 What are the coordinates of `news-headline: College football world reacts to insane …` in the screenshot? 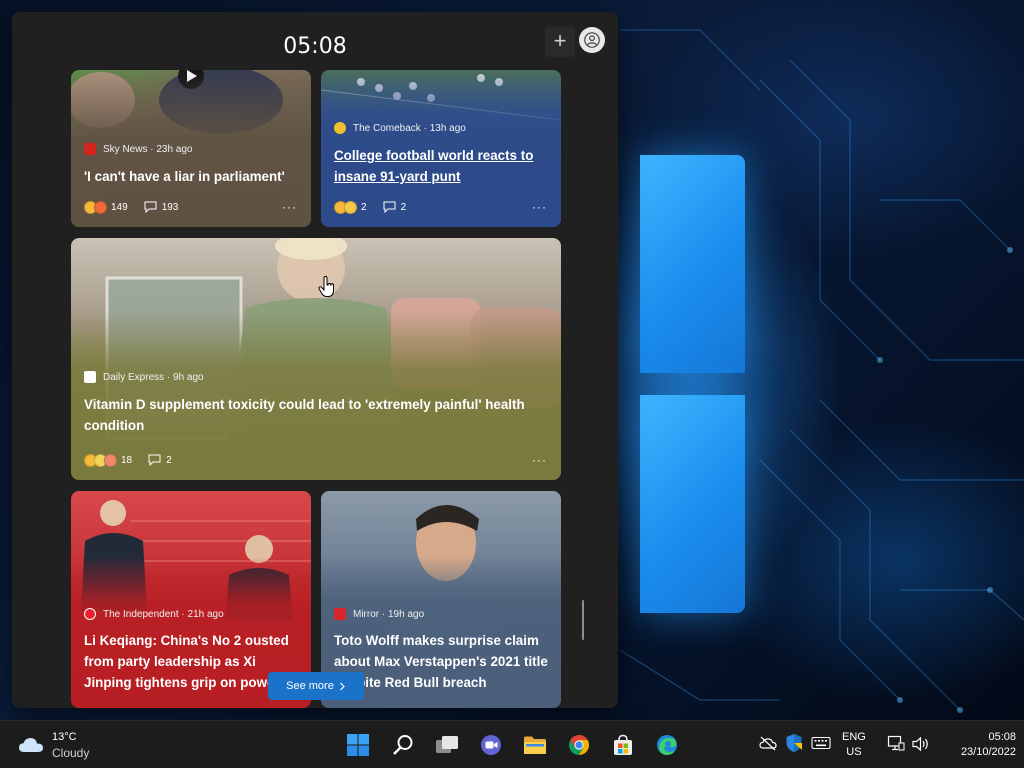 It's located at (441, 166).